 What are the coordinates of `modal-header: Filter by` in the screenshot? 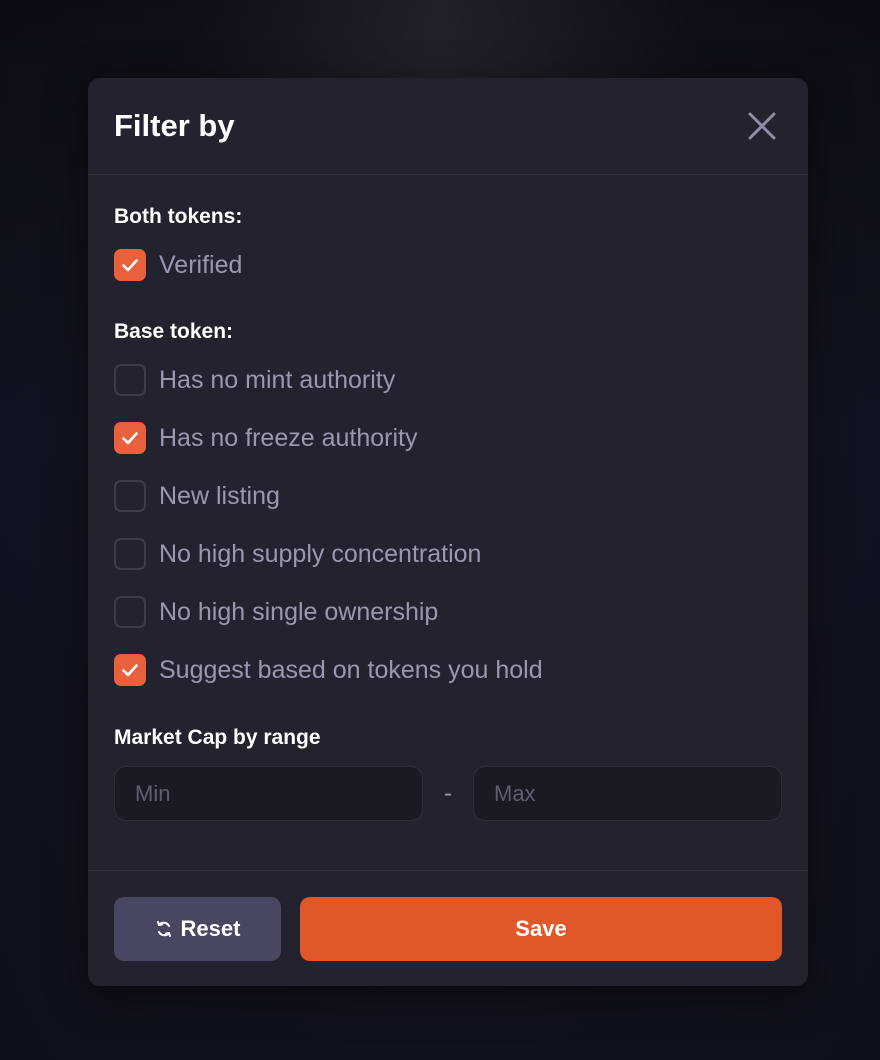 It's located at (448, 126).